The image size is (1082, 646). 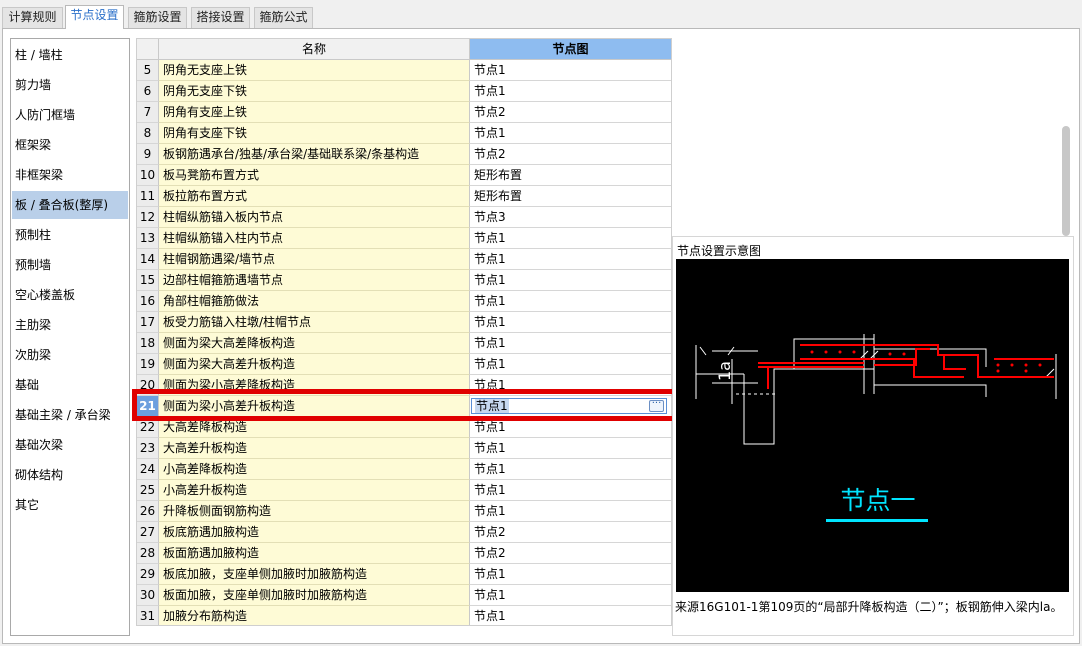 I want to click on table-row: 7 阴角有支座上铁 节点2, so click(x=404, y=112).